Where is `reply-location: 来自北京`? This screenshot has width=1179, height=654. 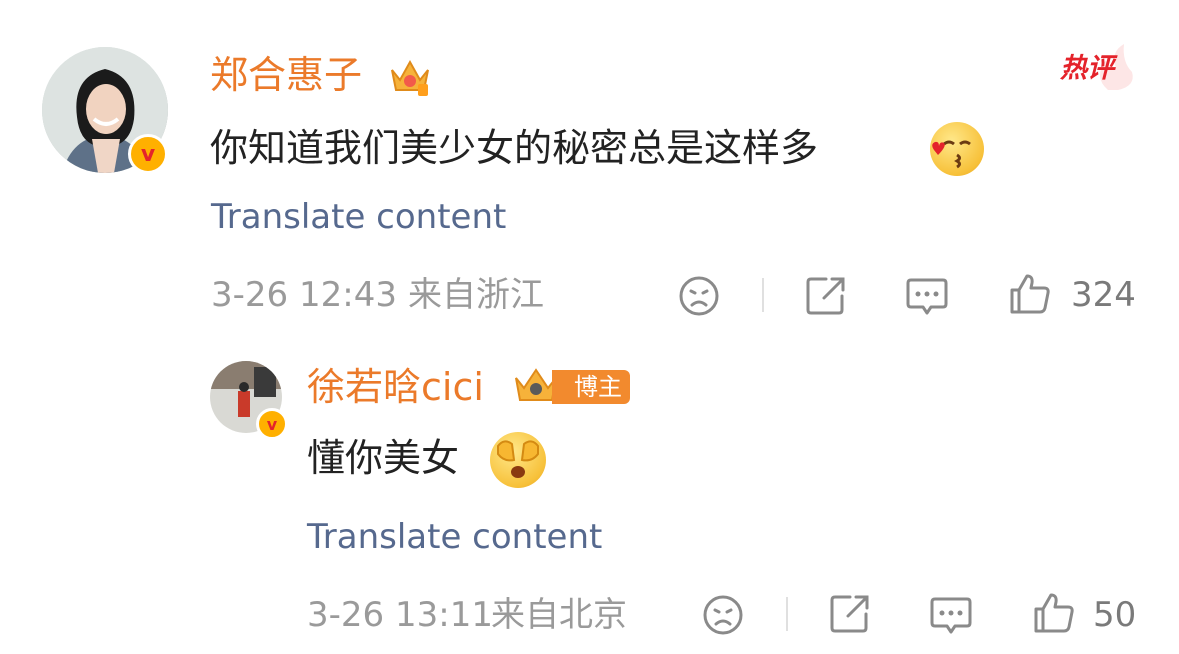 reply-location: 来自北京 is located at coordinates (559, 615).